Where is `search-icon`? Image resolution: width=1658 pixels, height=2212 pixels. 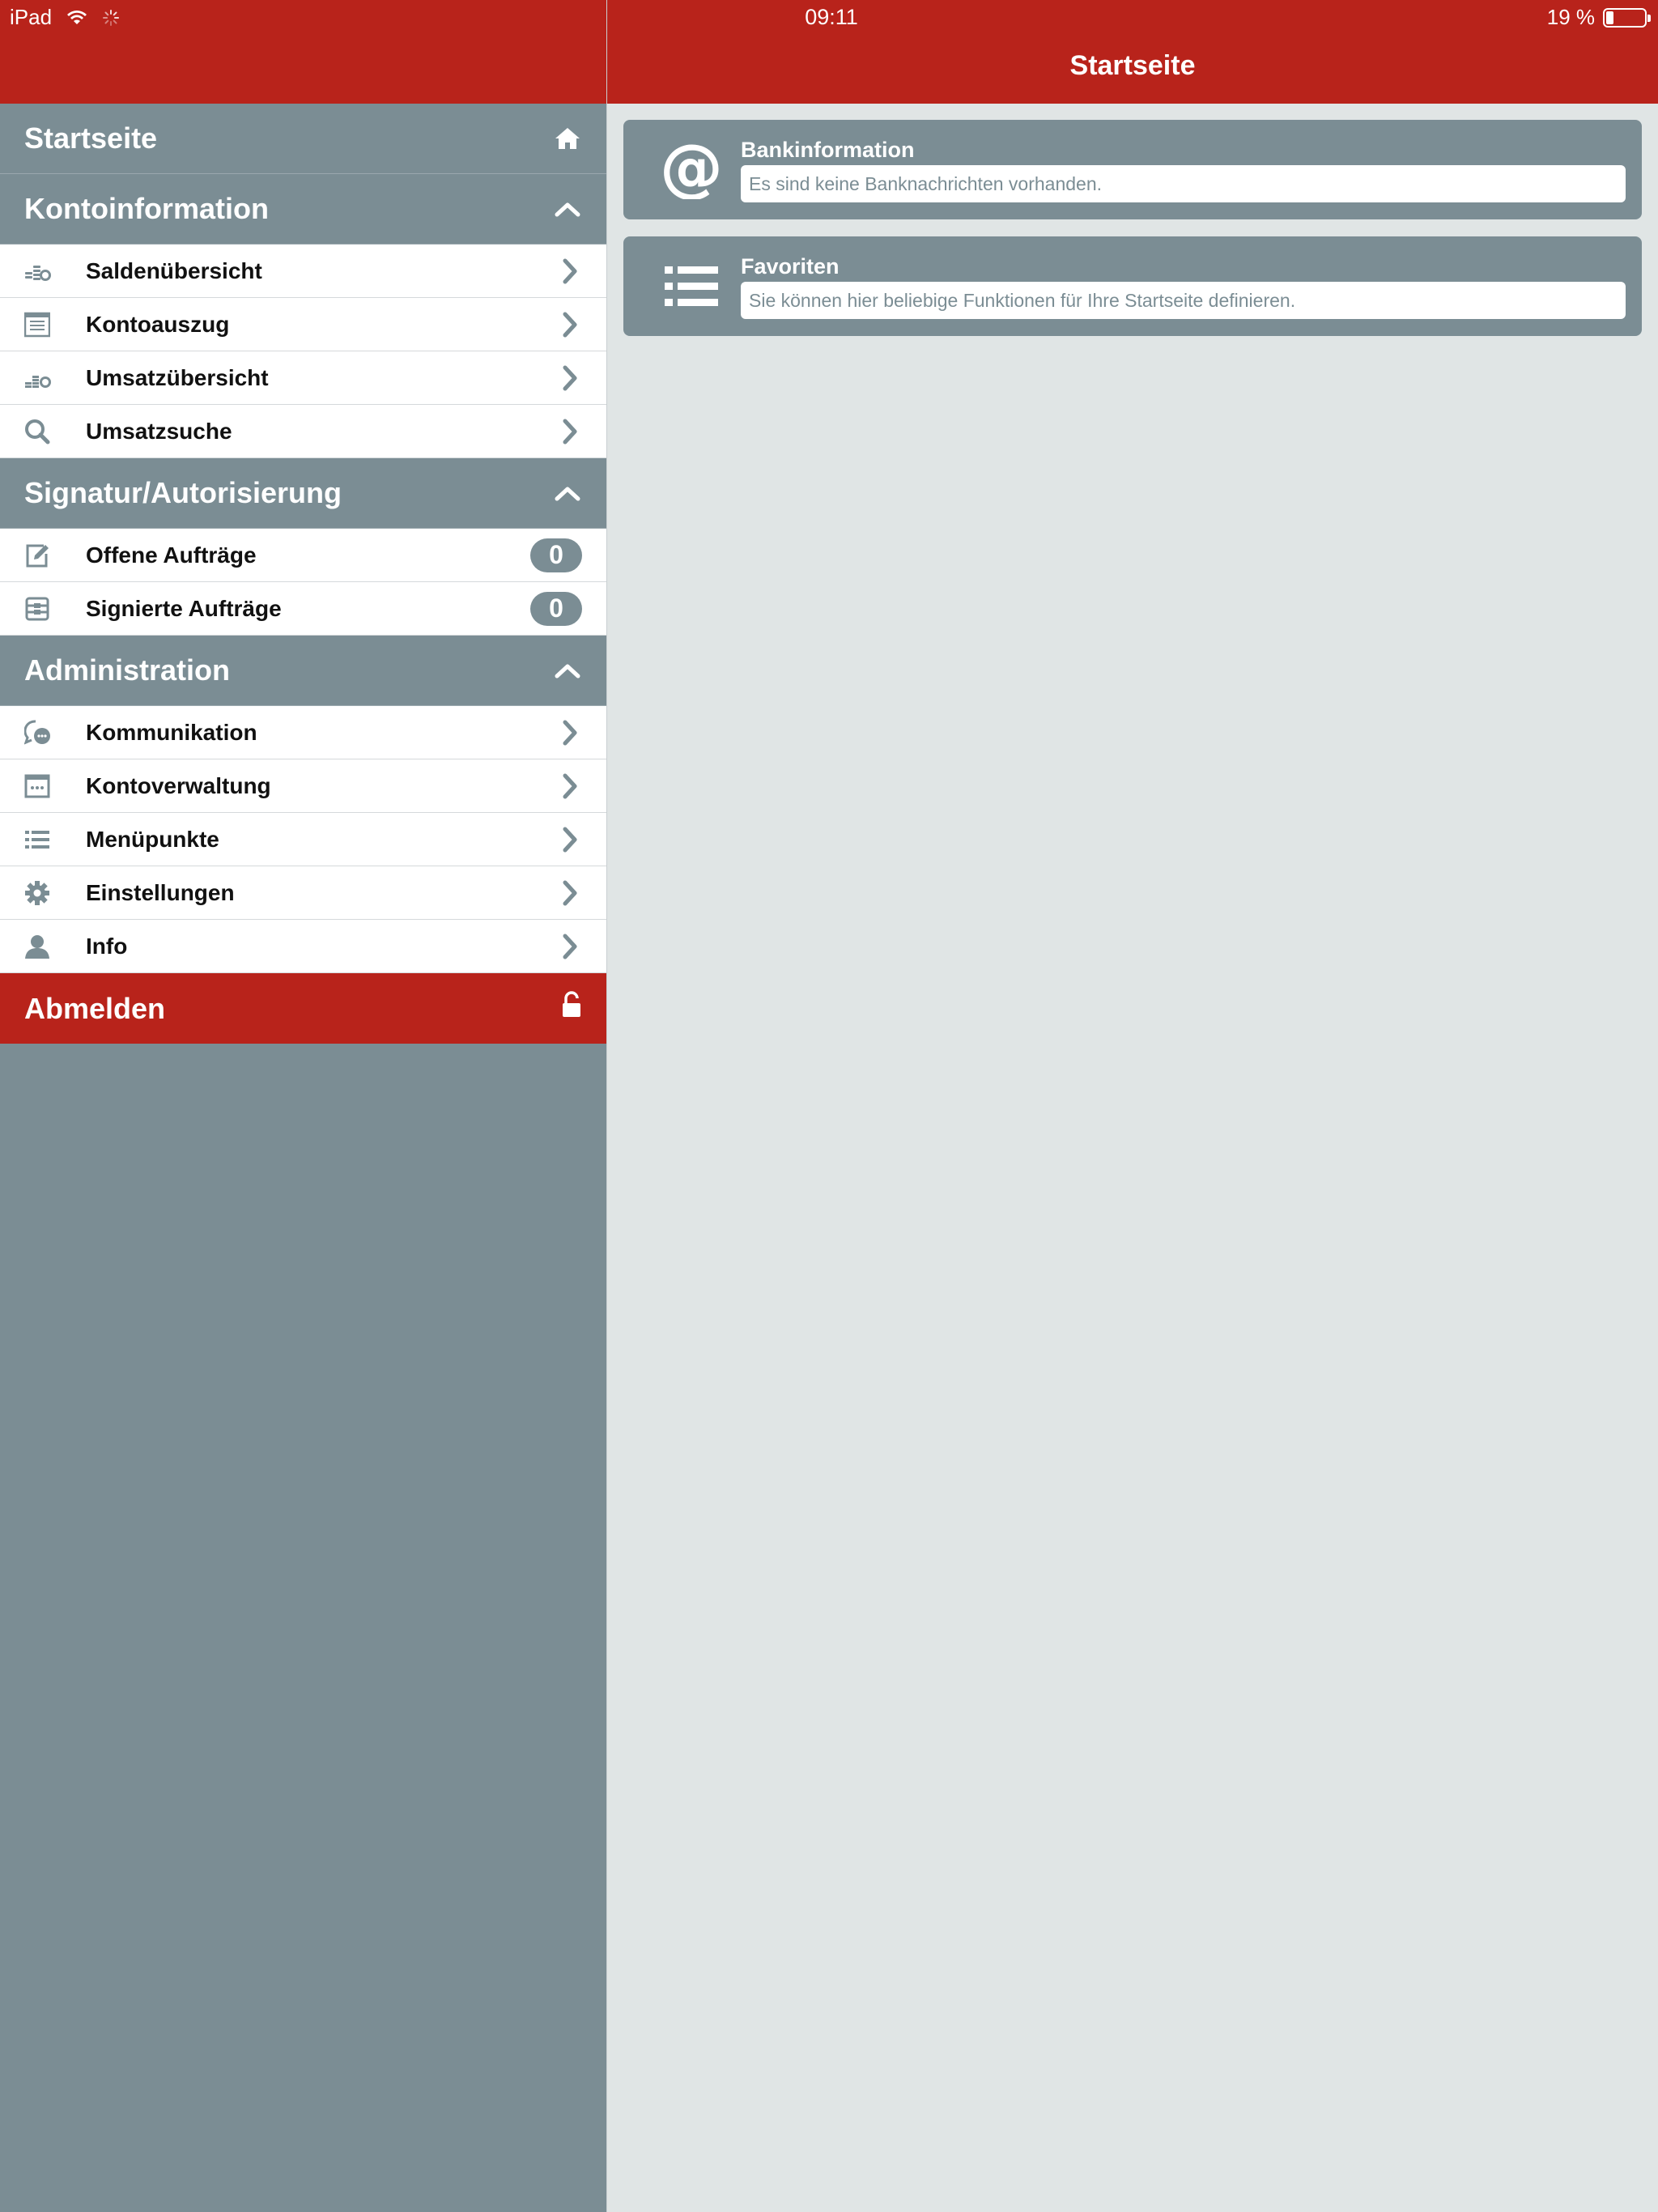
search-icon is located at coordinates (55, 432).